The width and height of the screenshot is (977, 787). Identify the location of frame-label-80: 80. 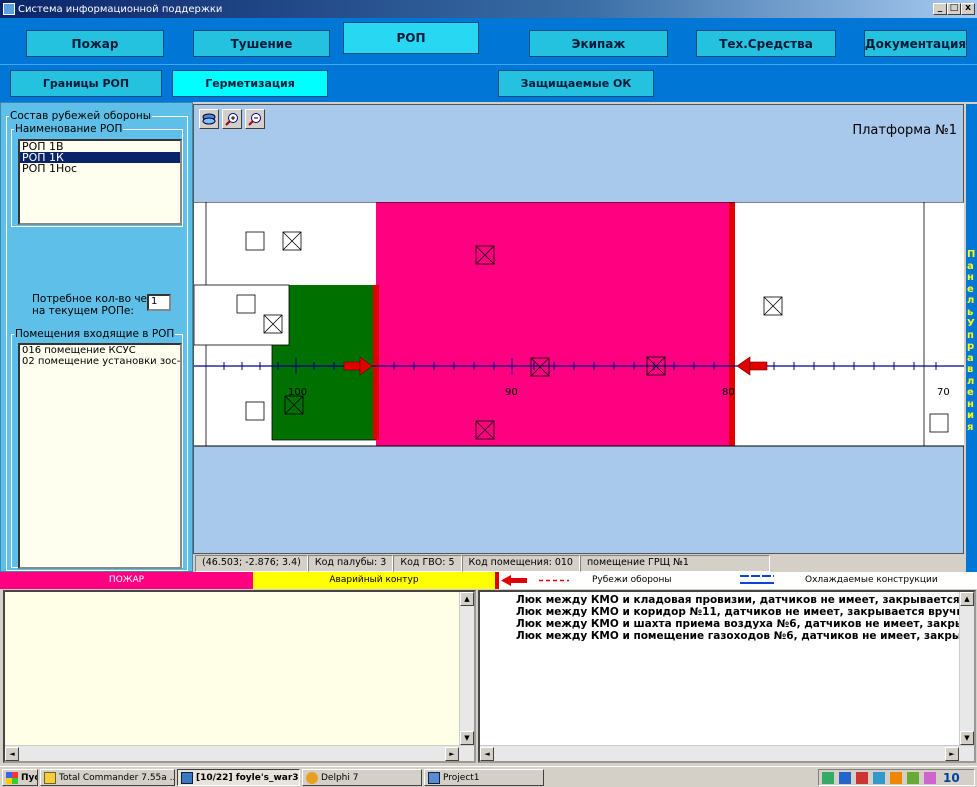
(728, 392).